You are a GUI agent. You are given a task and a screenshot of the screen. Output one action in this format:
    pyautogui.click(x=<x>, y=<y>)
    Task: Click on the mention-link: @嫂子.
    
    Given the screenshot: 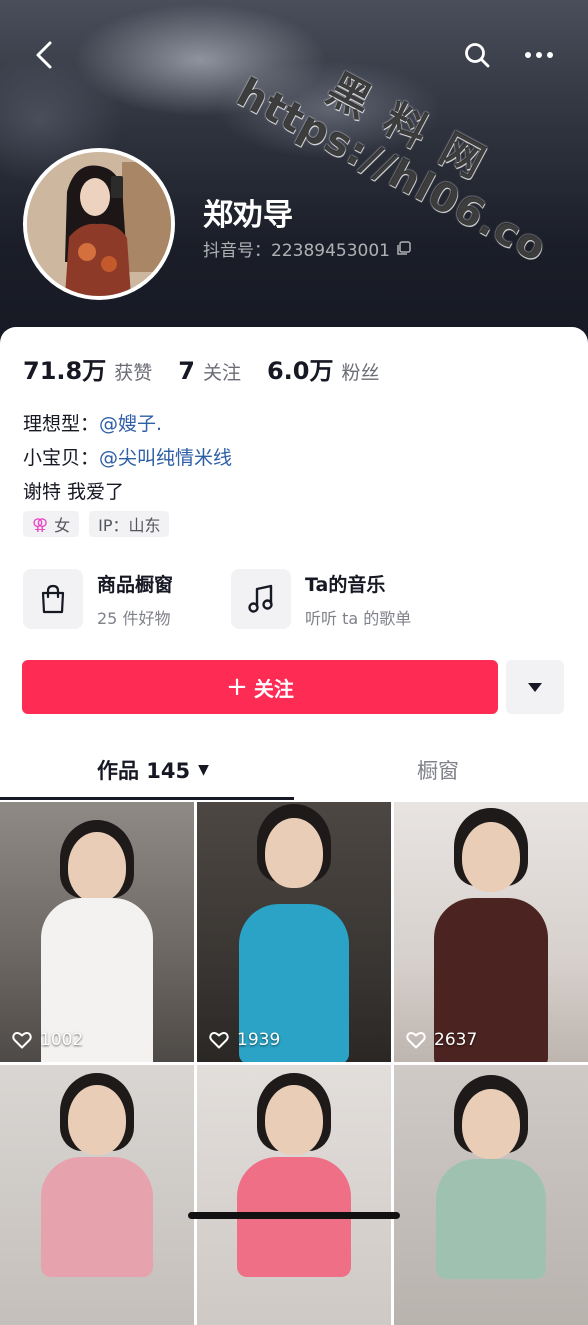 What is the action you would take?
    pyautogui.click(x=130, y=424)
    